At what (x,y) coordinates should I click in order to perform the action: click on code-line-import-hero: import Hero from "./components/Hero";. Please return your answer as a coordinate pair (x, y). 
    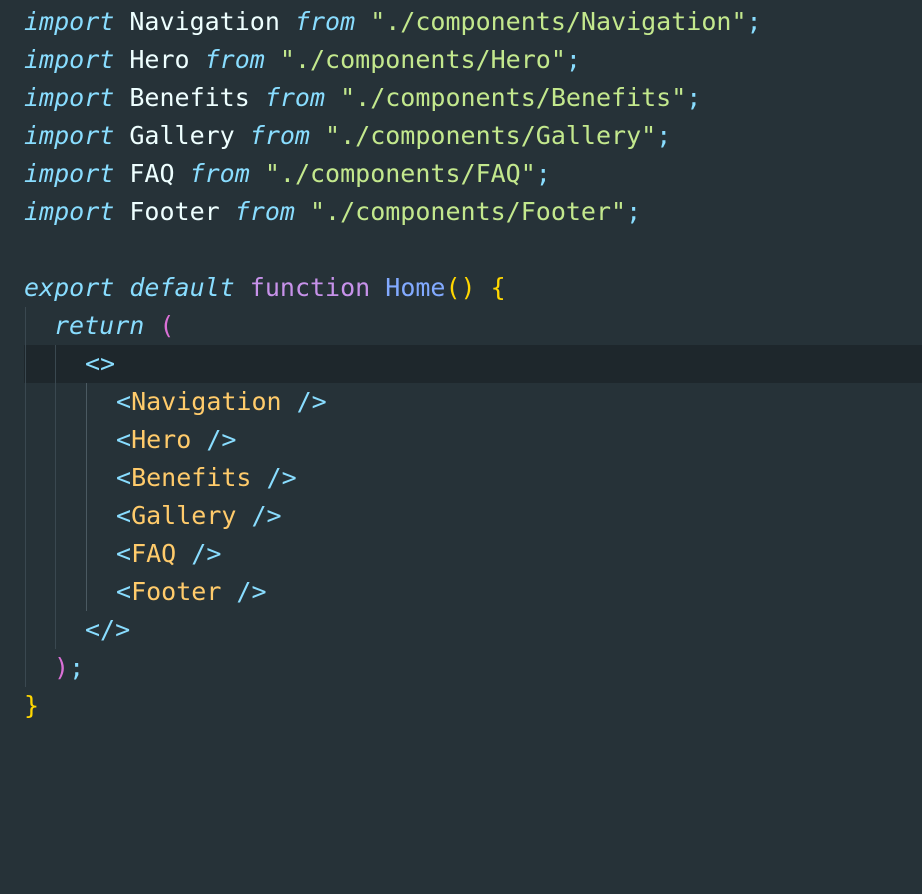
    Looking at the image, I should click on (302, 59).